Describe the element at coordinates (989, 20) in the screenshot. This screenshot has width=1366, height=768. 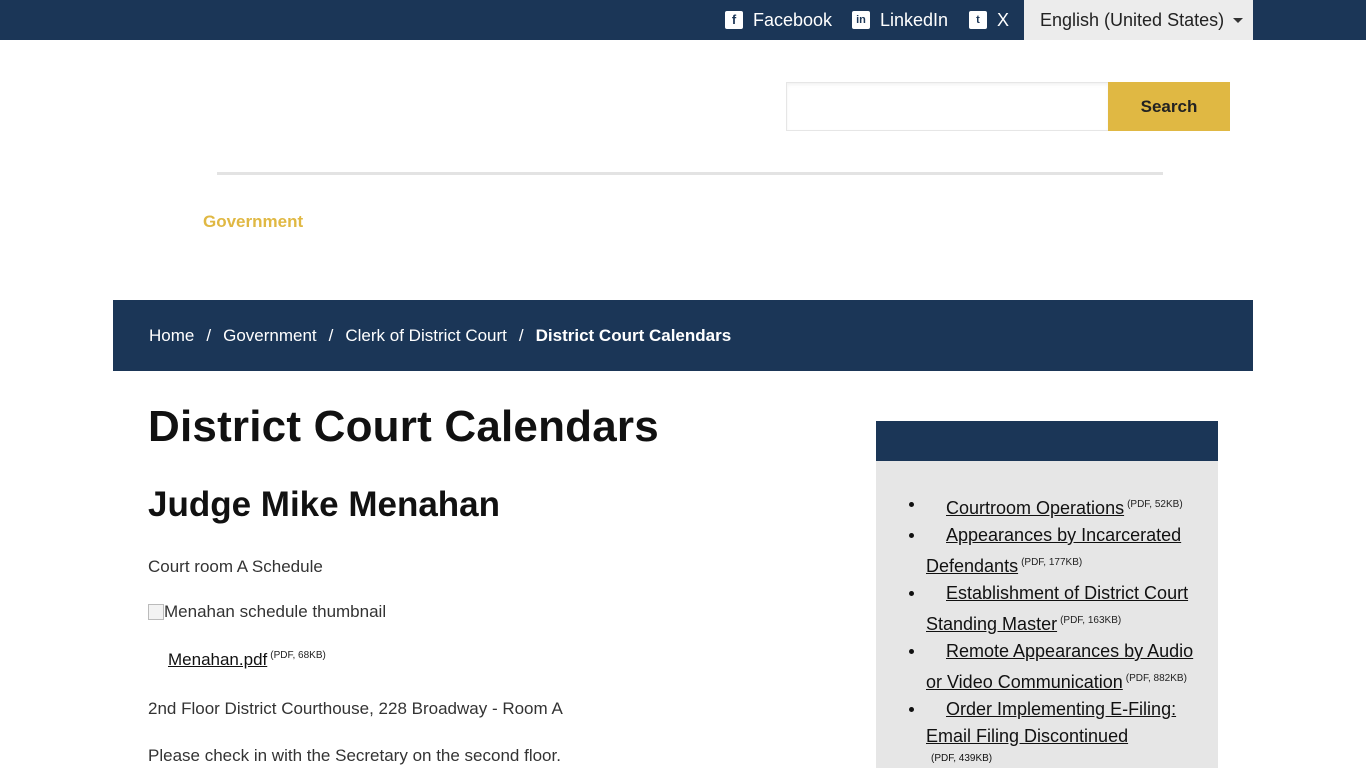
I see `x-link: t X` at that location.